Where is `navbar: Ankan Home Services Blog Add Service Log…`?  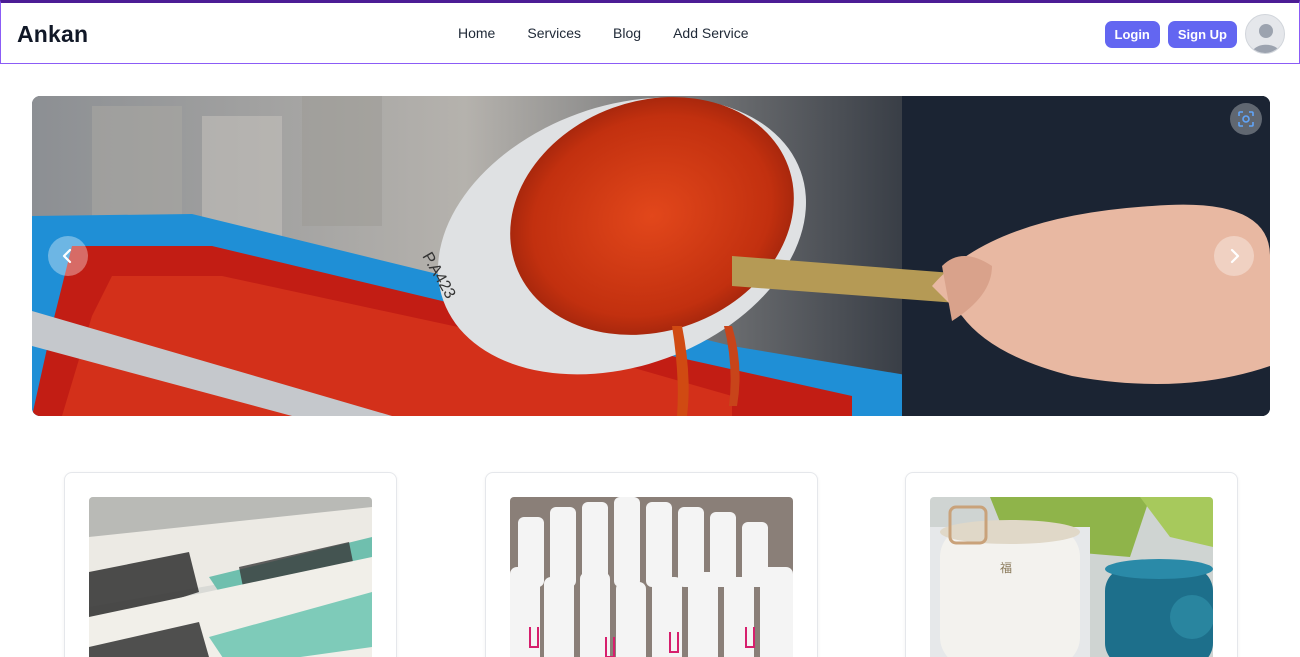 navbar: Ankan Home Services Blog Add Service Log… is located at coordinates (650, 32).